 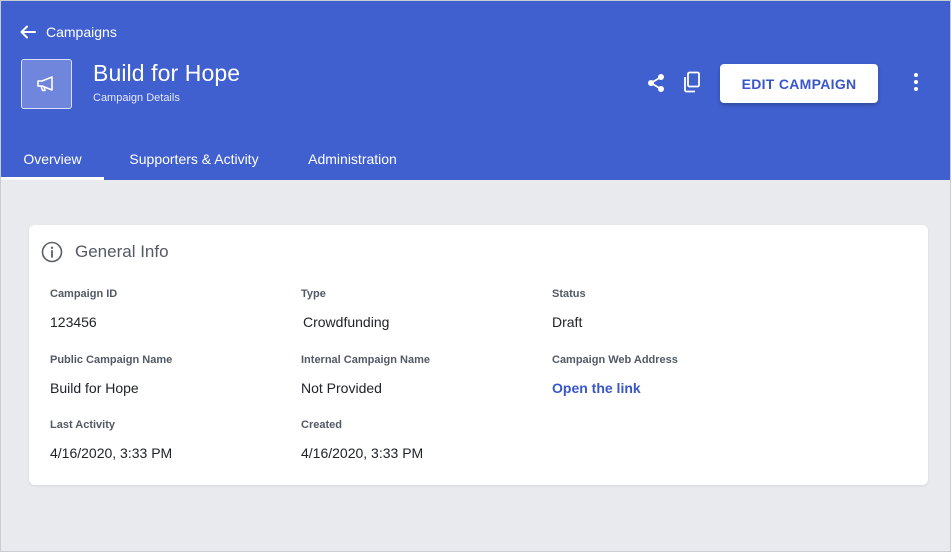 What do you see at coordinates (111, 440) in the screenshot?
I see `last-activity-field: Last Activity 4/16/2020, 3:33 PM` at bounding box center [111, 440].